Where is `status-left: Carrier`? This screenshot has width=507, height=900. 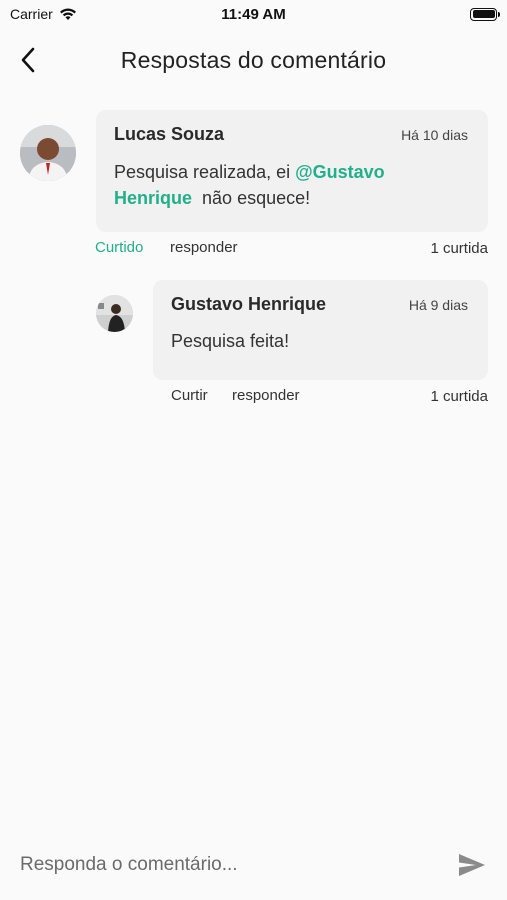
status-left: Carrier is located at coordinates (43, 14).